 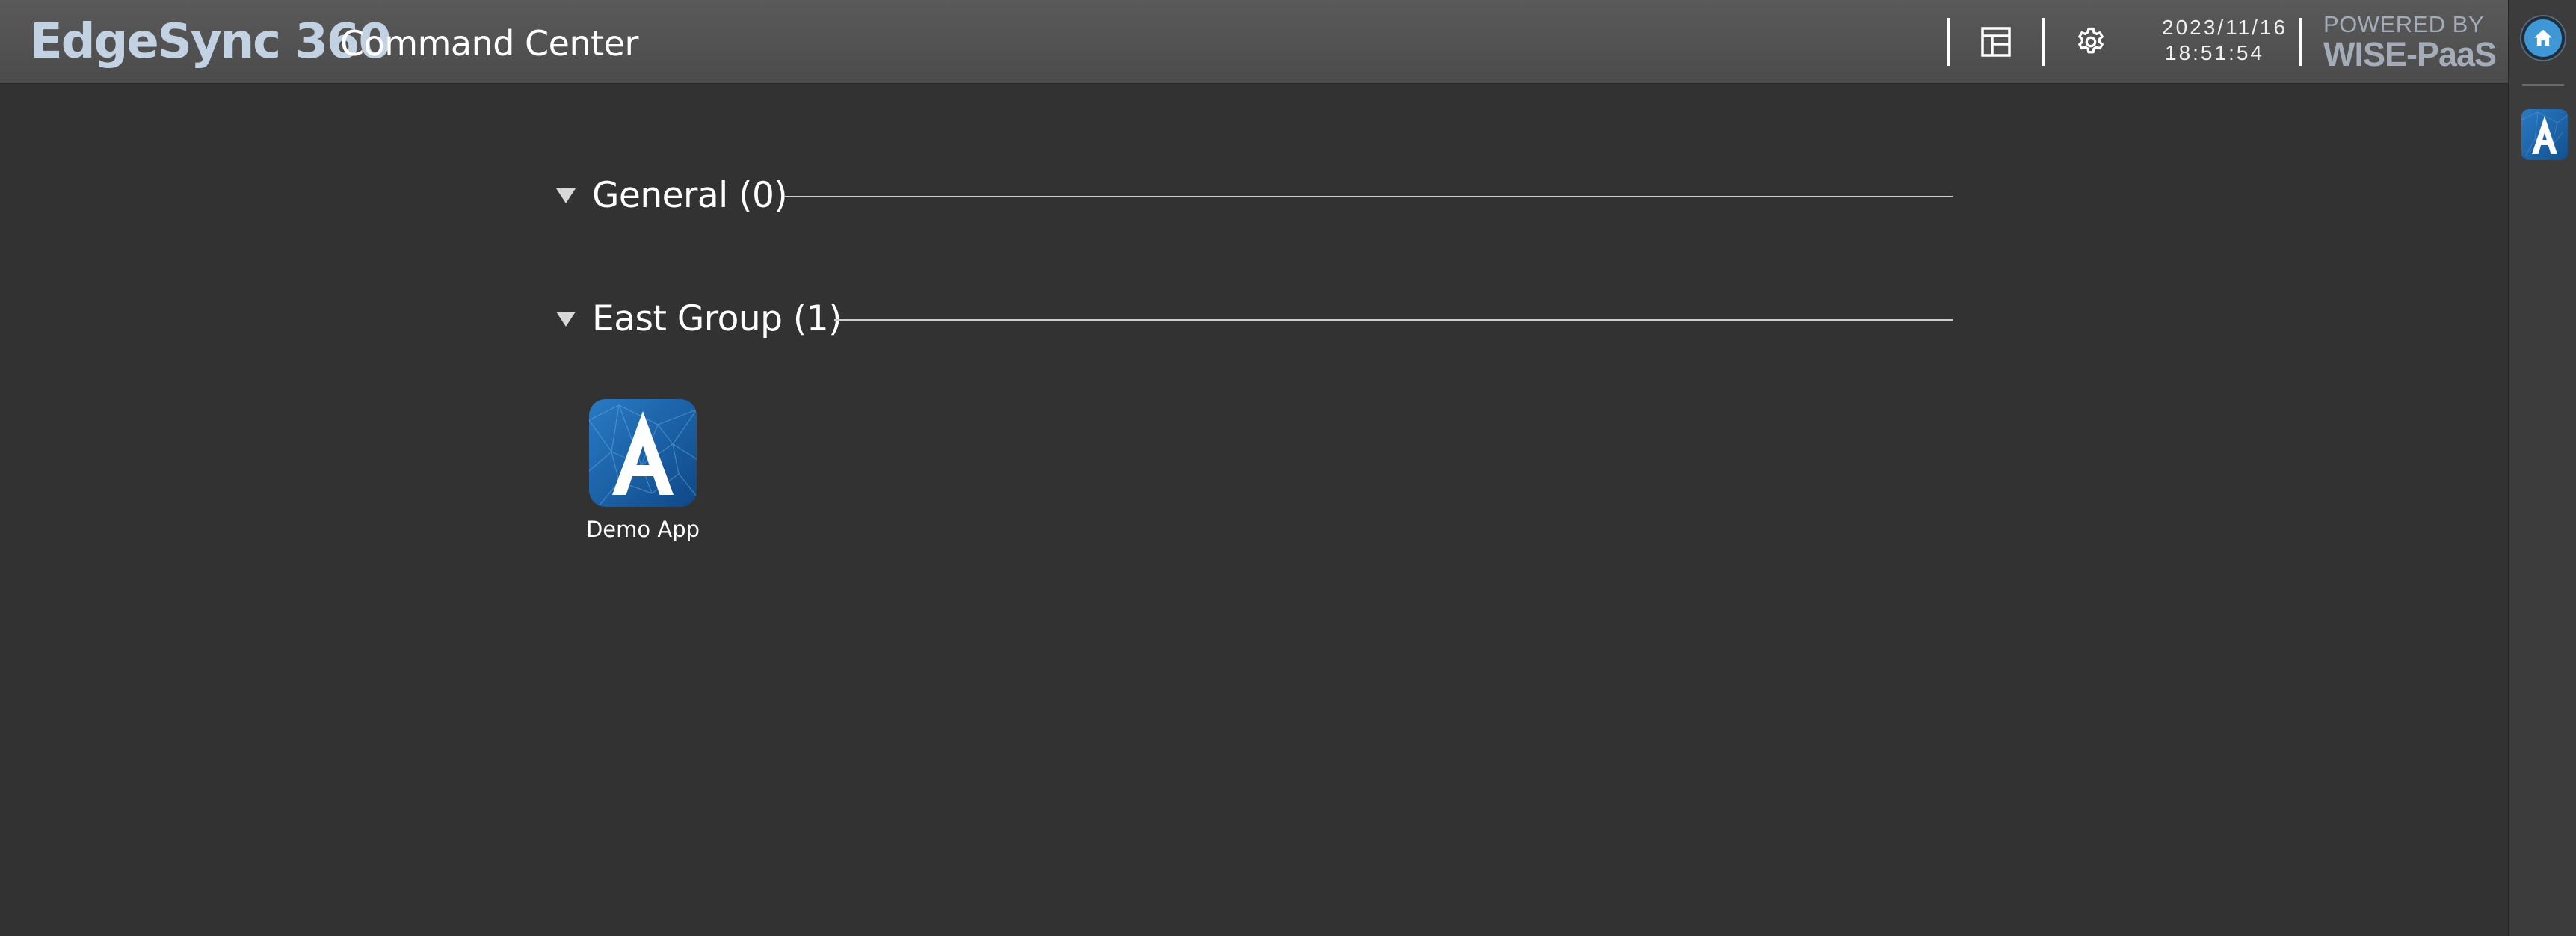 I want to click on platform-logo: WISE-PaaS, so click(x=2410, y=54).